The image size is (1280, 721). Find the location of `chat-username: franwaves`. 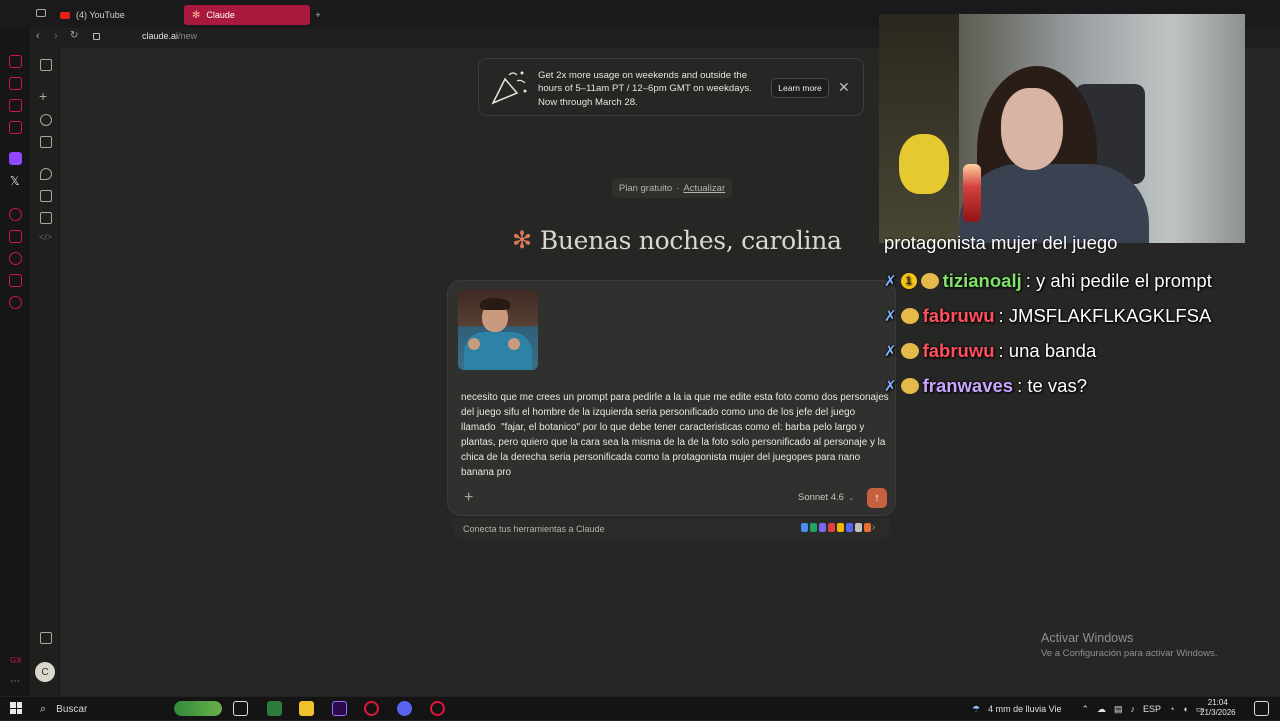

chat-username: franwaves is located at coordinates (968, 385).